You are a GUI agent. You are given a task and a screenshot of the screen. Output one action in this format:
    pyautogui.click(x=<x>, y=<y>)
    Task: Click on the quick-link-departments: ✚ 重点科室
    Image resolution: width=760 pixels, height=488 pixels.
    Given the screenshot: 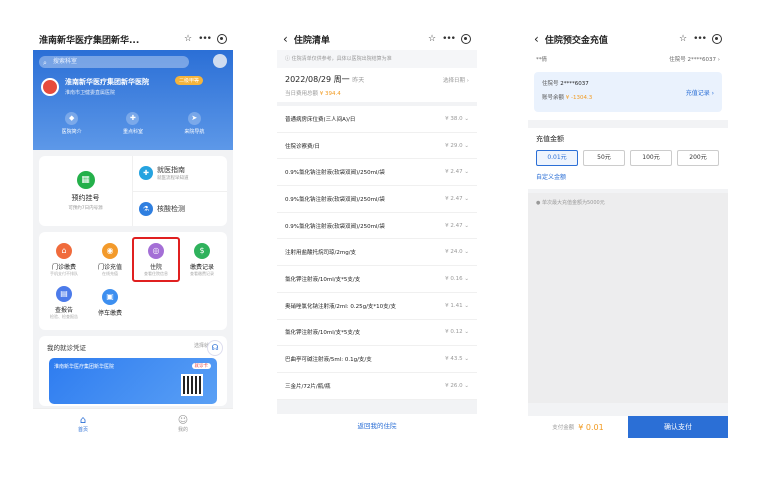 What is the action you would take?
    pyautogui.click(x=133, y=128)
    